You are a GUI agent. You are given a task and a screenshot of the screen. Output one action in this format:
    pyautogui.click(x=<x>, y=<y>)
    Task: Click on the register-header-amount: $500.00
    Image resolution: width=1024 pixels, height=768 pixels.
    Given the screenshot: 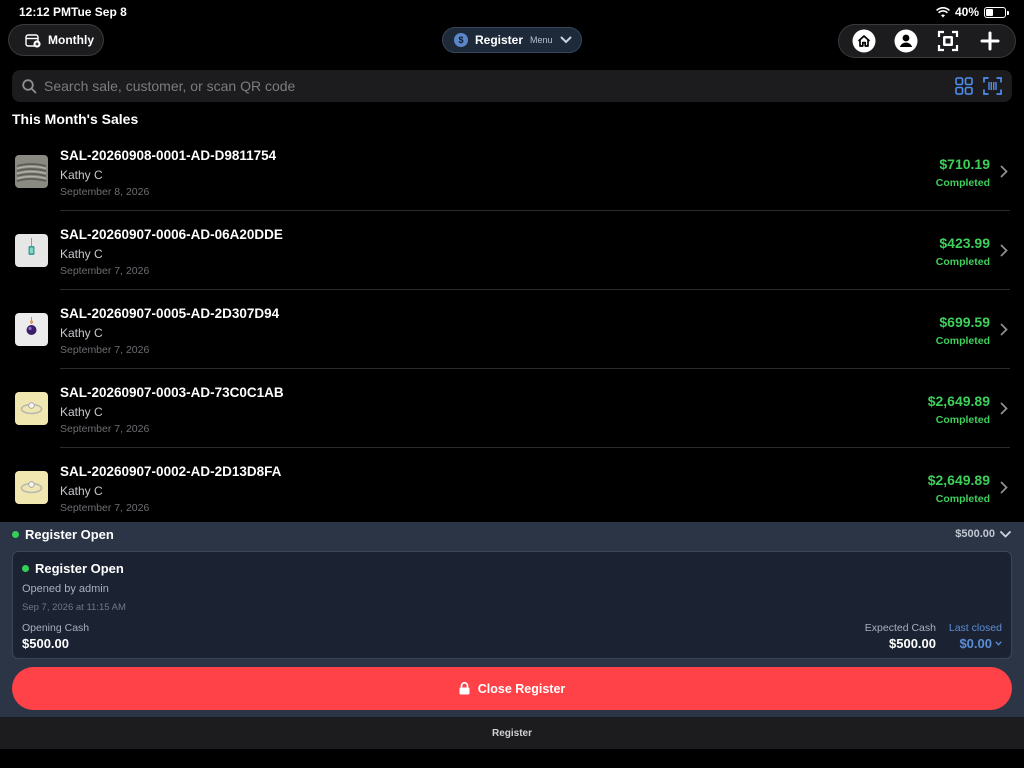 What is the action you would take?
    pyautogui.click(x=975, y=534)
    